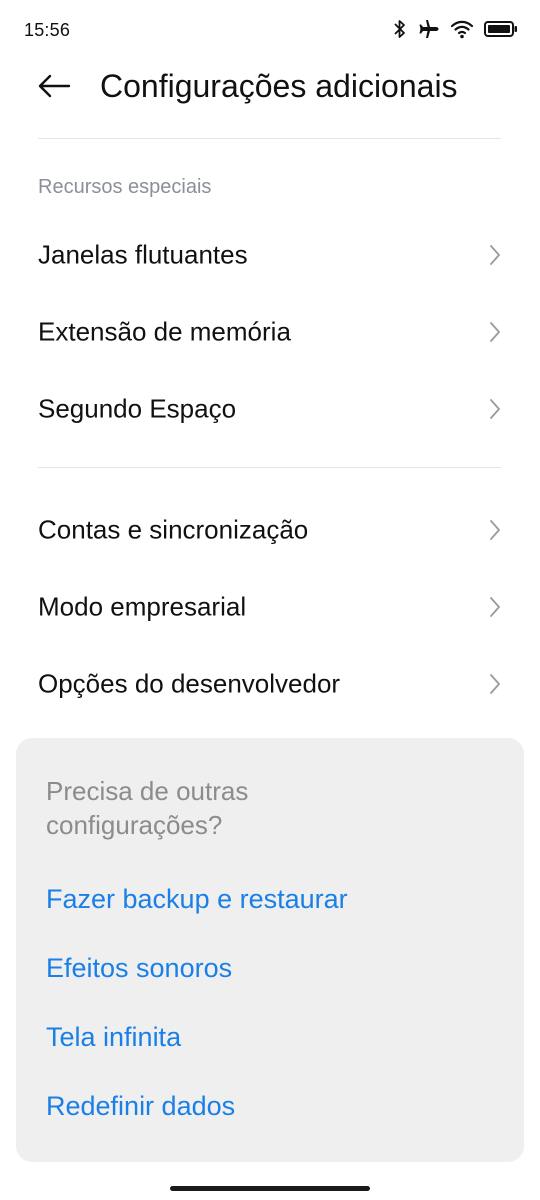 This screenshot has height=1200, width=540. I want to click on status-time: 15:56, so click(47, 30).